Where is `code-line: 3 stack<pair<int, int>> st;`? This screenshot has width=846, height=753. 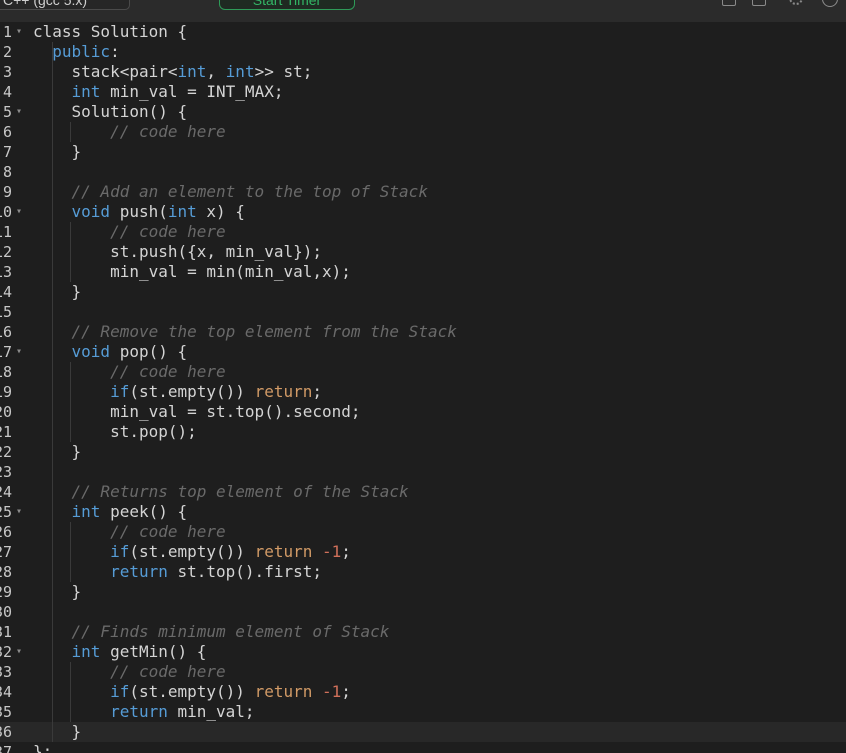 code-line: 3 stack<pair<int, int>> st; is located at coordinates (423, 72).